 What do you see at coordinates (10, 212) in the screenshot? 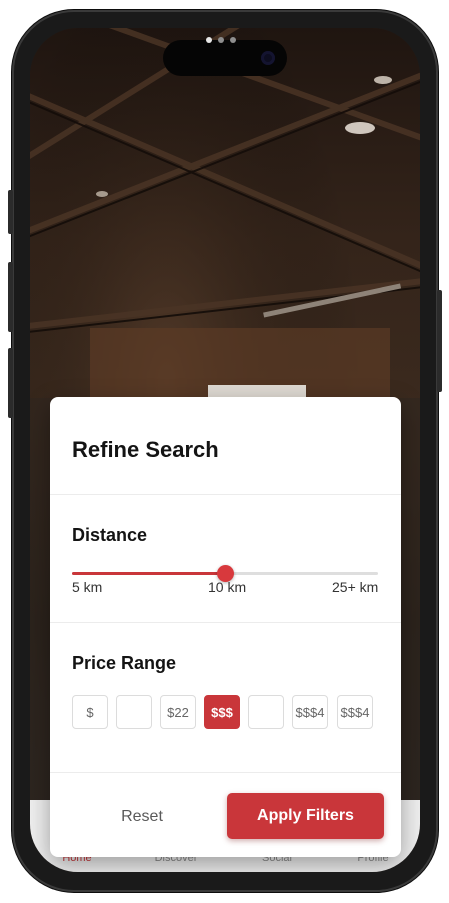
I see `action-button` at bounding box center [10, 212].